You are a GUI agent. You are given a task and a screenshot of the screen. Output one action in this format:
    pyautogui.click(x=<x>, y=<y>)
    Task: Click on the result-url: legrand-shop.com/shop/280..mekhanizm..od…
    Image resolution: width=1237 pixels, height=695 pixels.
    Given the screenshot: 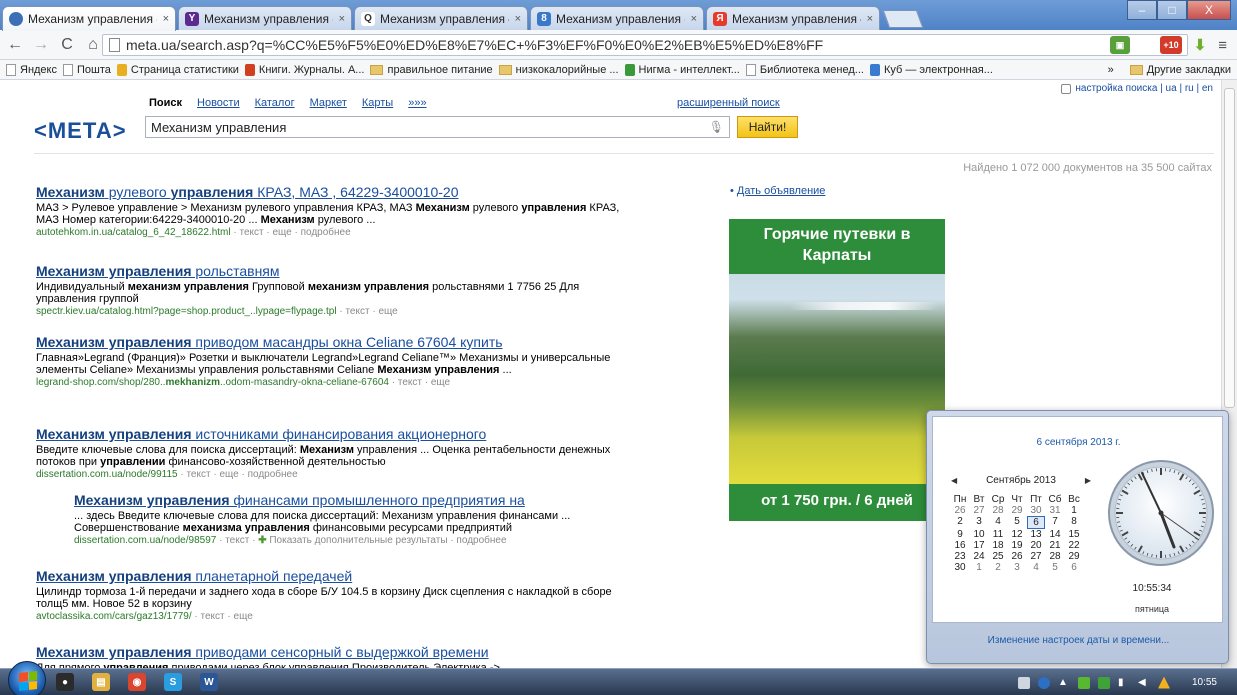 What is the action you would take?
    pyautogui.click(x=336, y=383)
    